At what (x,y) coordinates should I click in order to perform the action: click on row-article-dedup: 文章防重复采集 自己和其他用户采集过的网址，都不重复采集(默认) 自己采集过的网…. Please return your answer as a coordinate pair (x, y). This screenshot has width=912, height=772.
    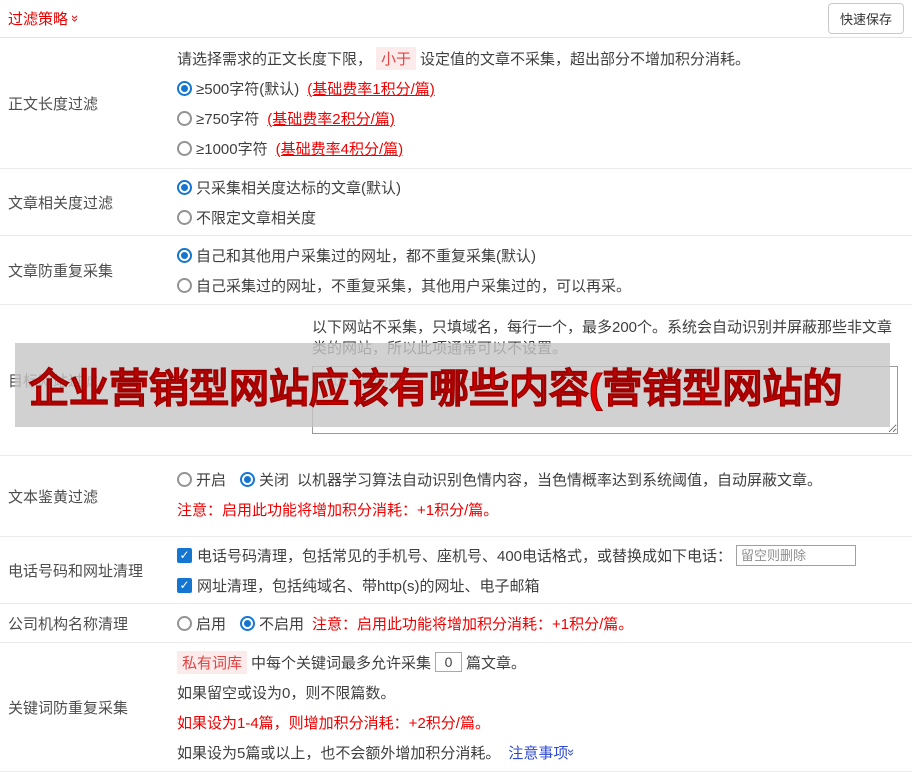
    Looking at the image, I should click on (456, 270).